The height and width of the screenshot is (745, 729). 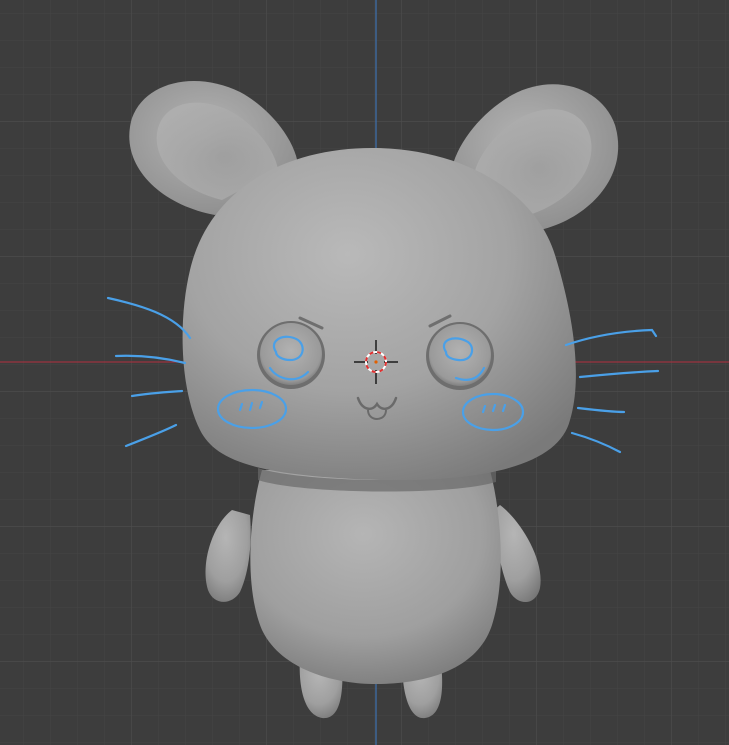 What do you see at coordinates (375, 577) in the screenshot?
I see `mouse-body` at bounding box center [375, 577].